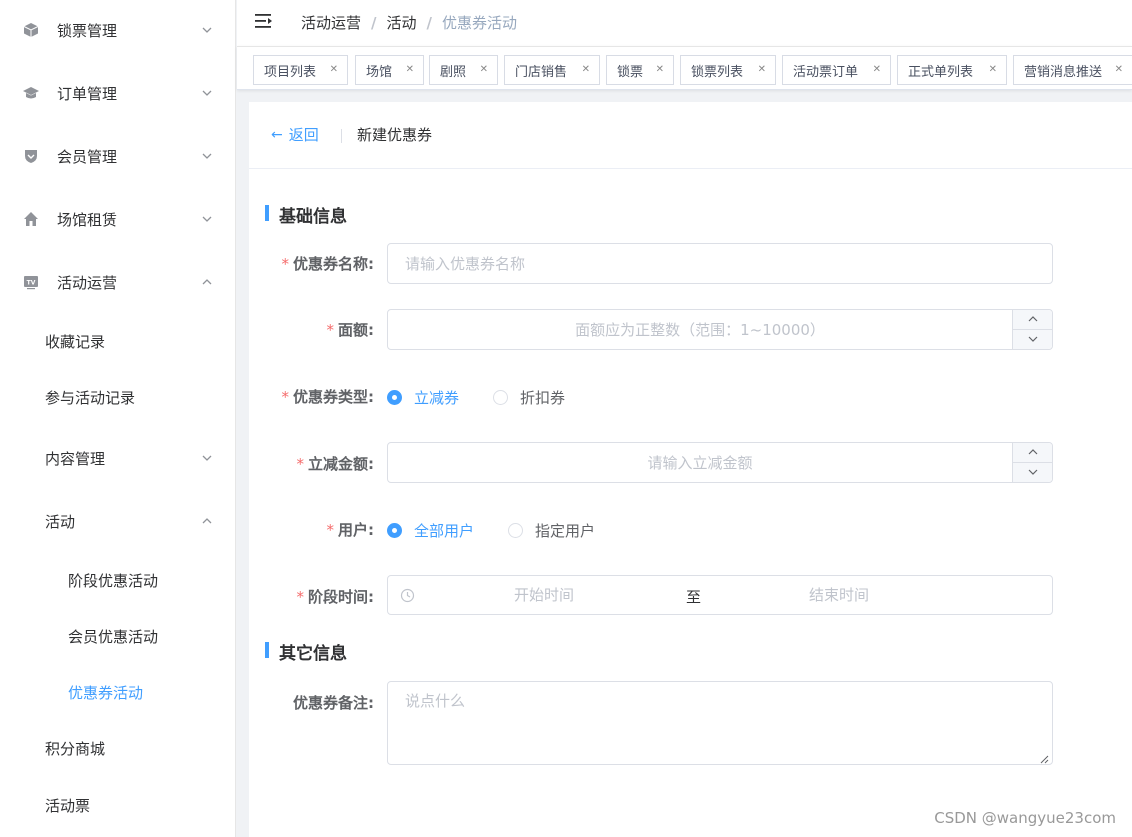 This screenshot has width=1132, height=837. Describe the element at coordinates (312, 396) in the screenshot. I see `coupon-type-label: * 优惠券类型:` at that location.